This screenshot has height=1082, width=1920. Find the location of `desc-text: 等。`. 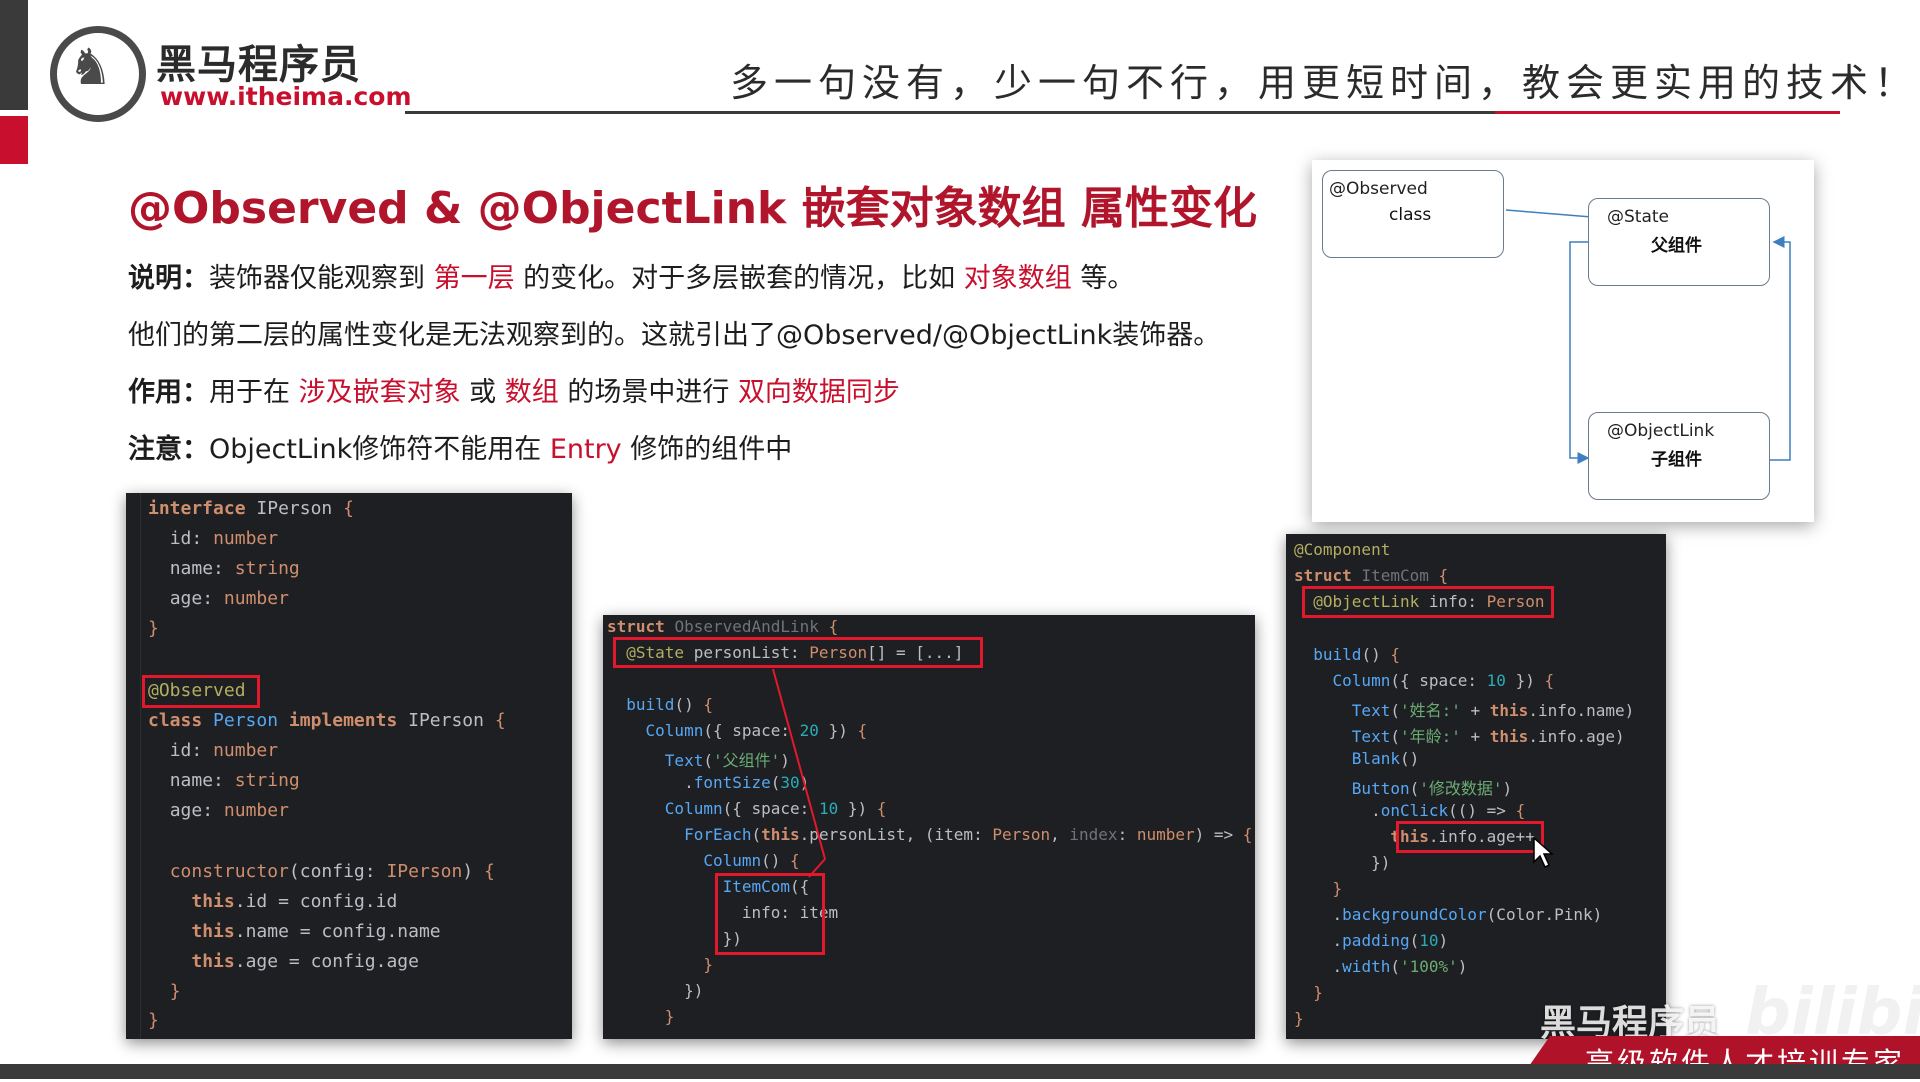

desc-text: 等。 is located at coordinates (1103, 278).